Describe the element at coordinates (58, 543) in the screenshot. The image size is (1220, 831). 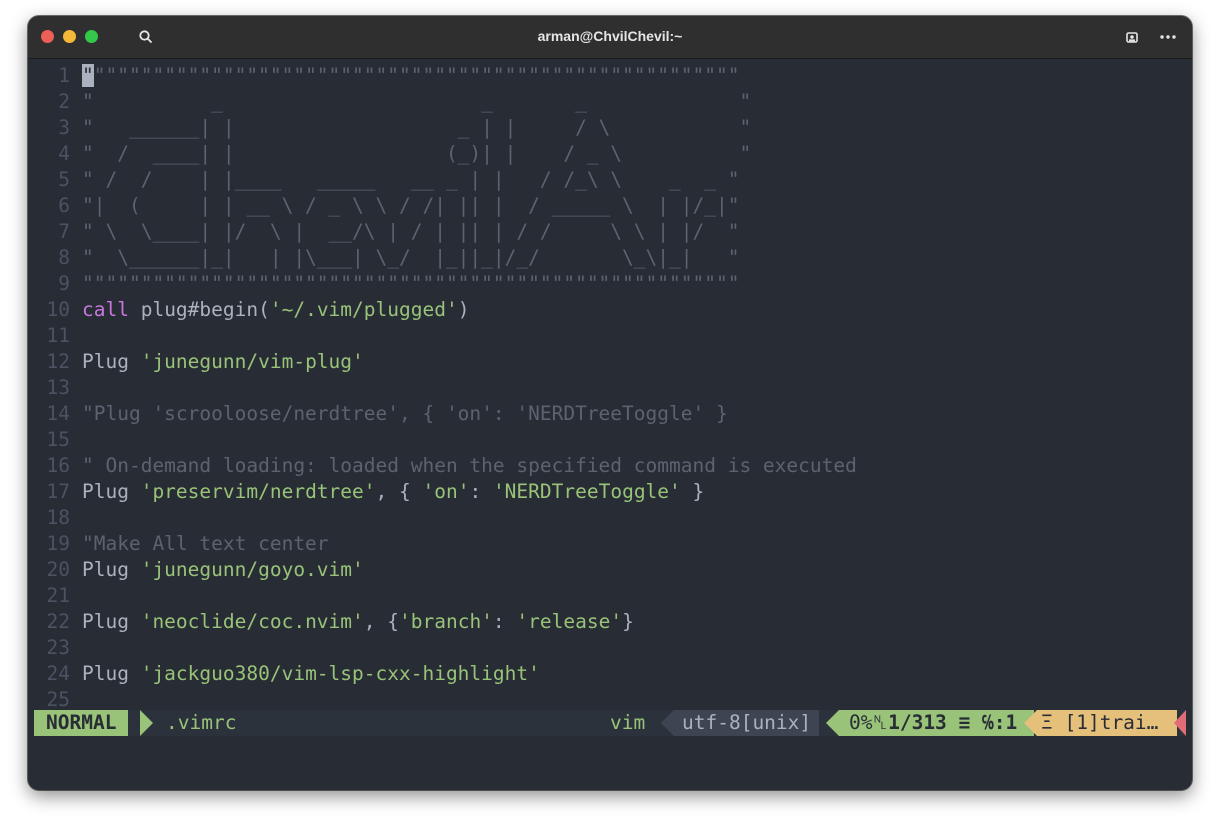
I see `line-number: 19` at that location.